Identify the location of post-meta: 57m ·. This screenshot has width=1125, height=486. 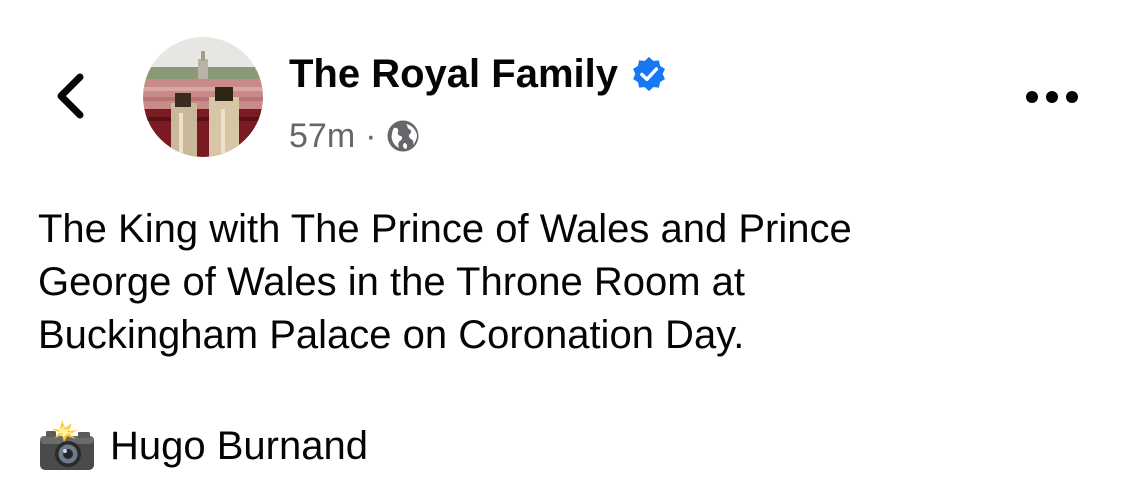
(354, 136).